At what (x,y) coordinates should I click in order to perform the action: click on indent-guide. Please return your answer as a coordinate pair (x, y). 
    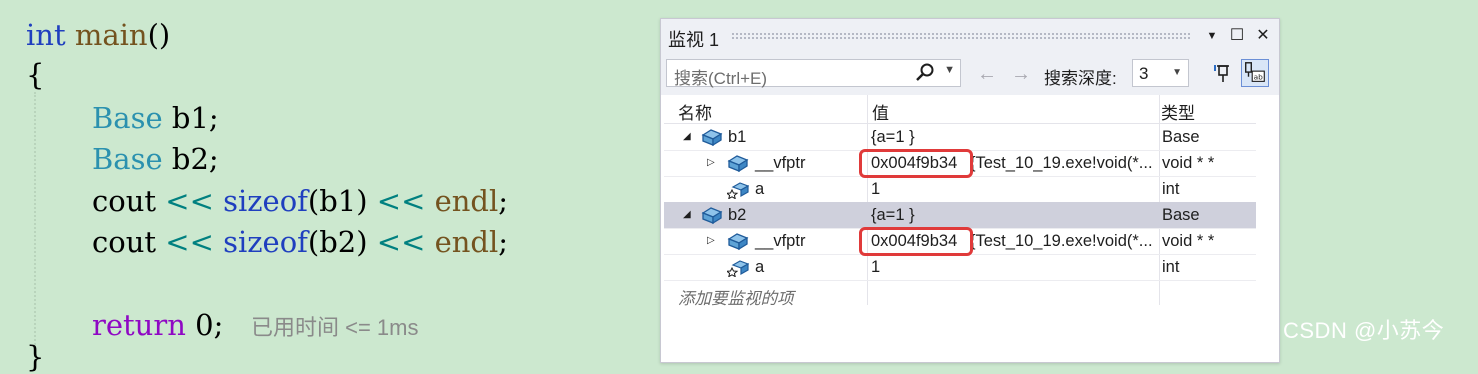
    Looking at the image, I should click on (35, 222).